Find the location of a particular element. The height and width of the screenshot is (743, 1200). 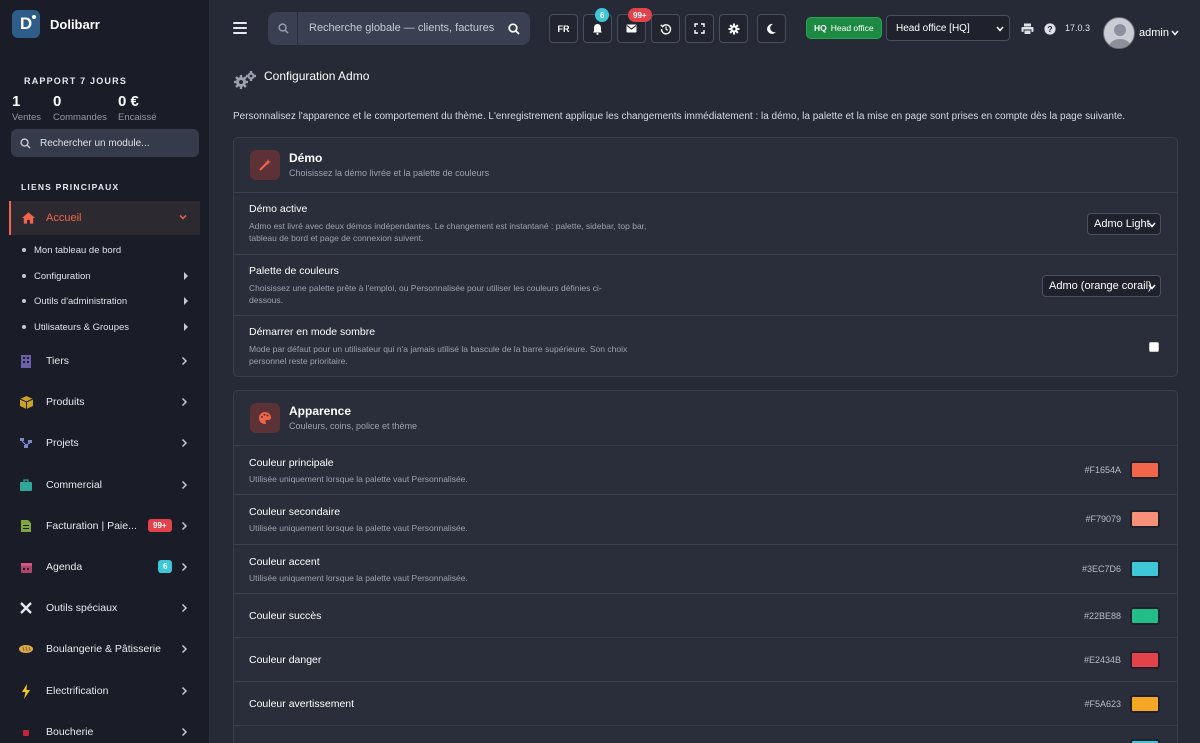

sidebar-item-facturation: Facturation | Paie... 99+ is located at coordinates (104, 526).